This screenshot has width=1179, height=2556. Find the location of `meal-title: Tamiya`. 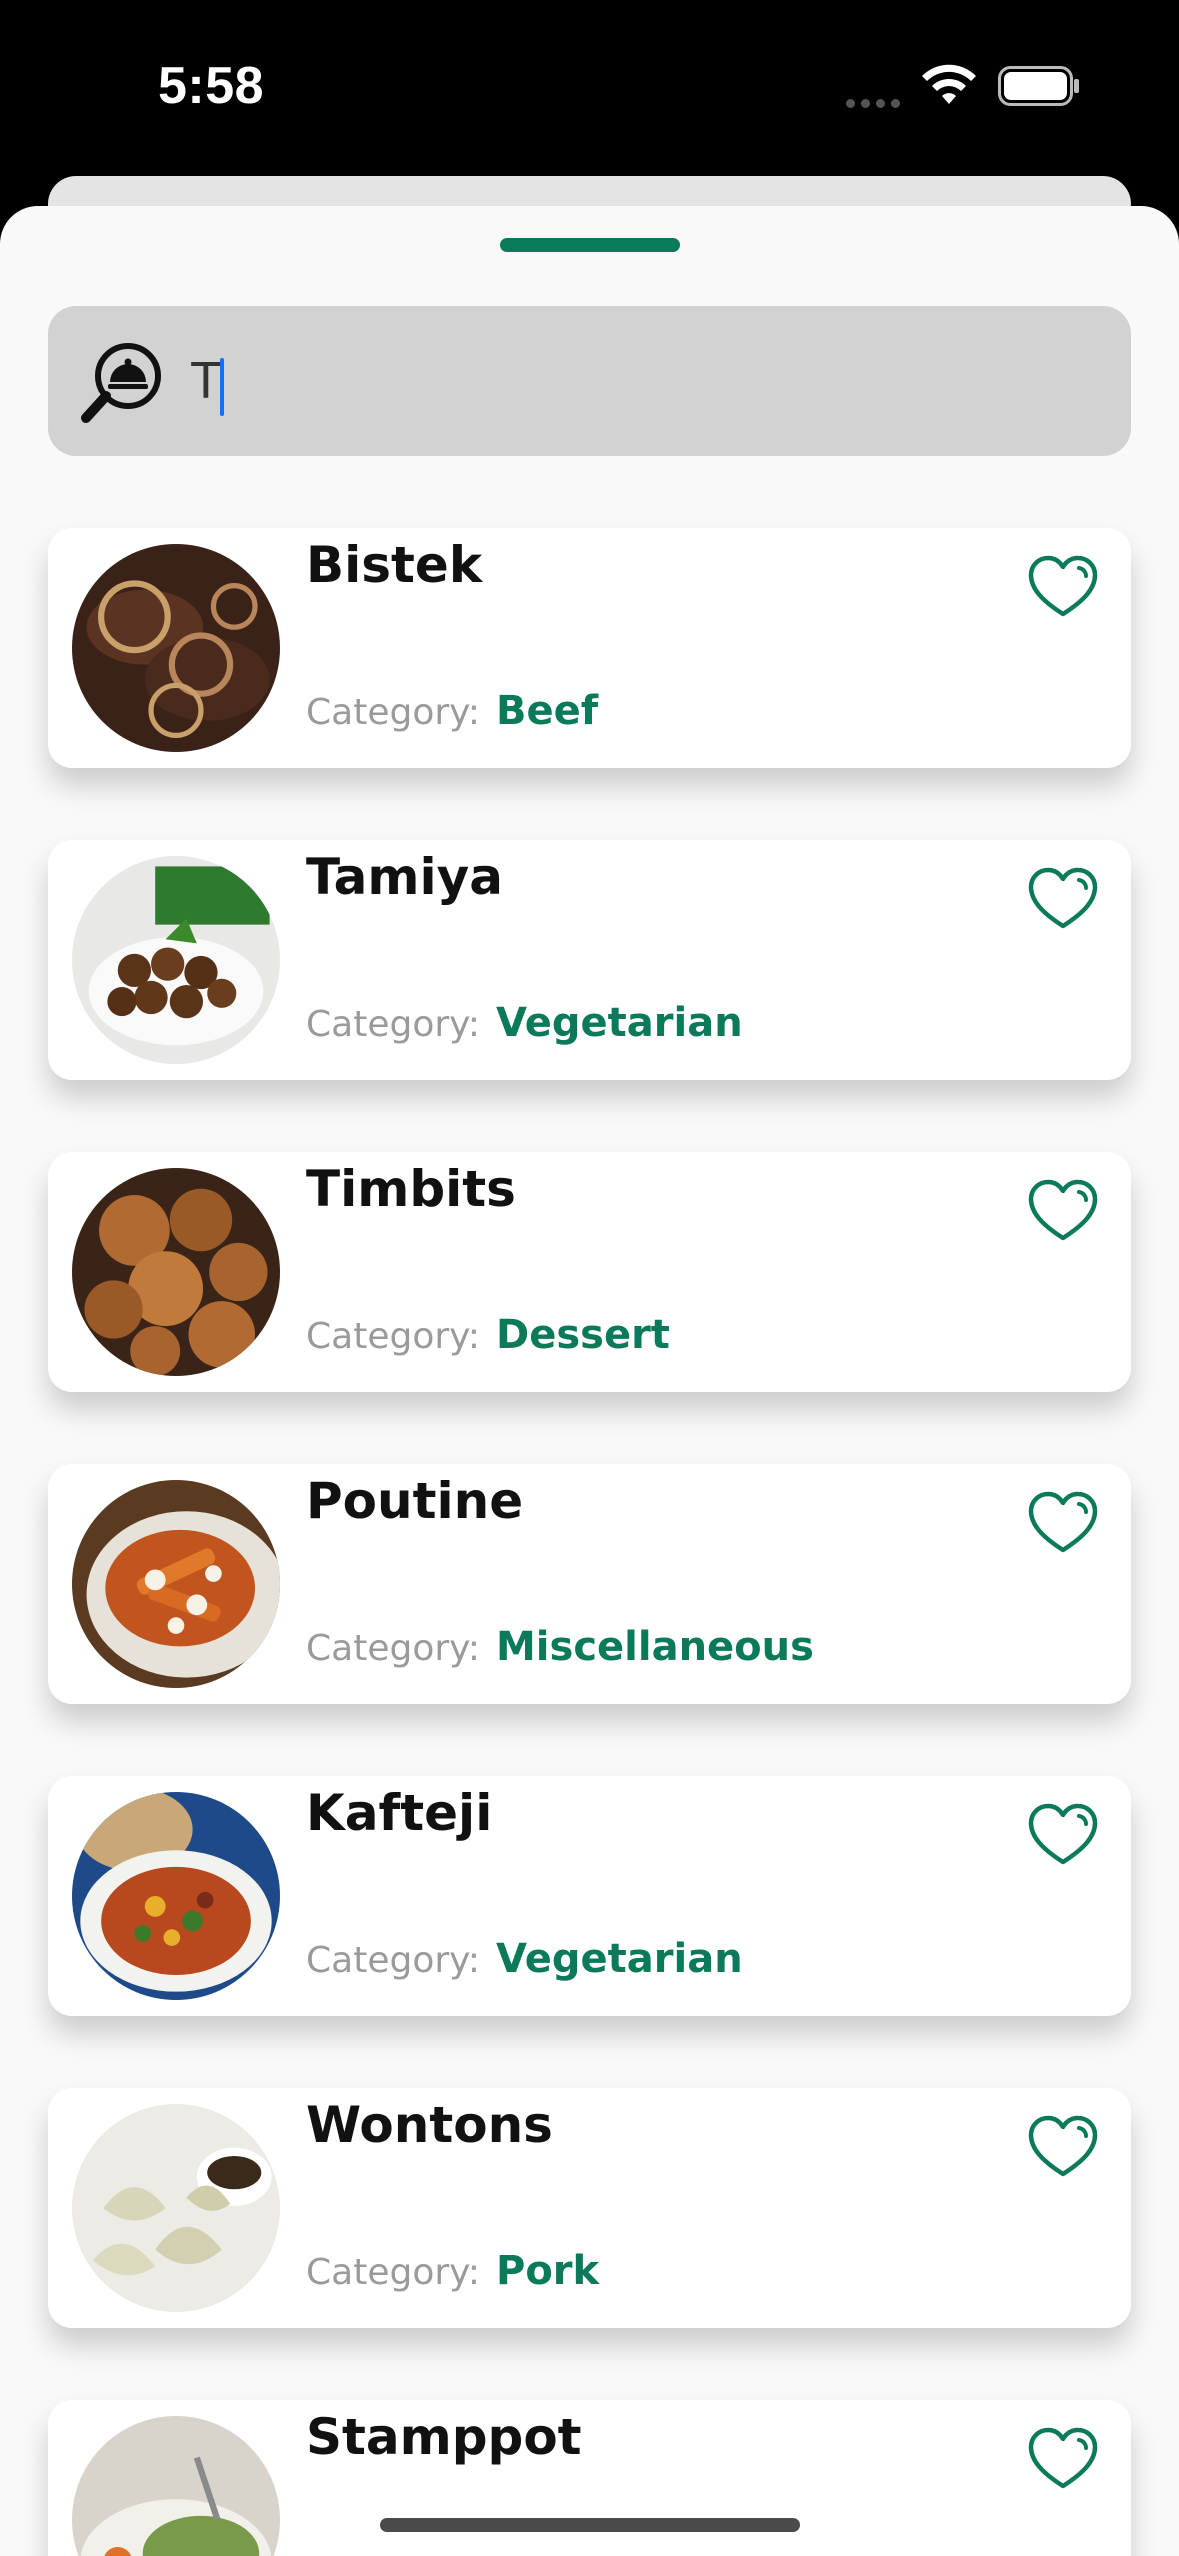

meal-title: Tamiya is located at coordinates (404, 877).